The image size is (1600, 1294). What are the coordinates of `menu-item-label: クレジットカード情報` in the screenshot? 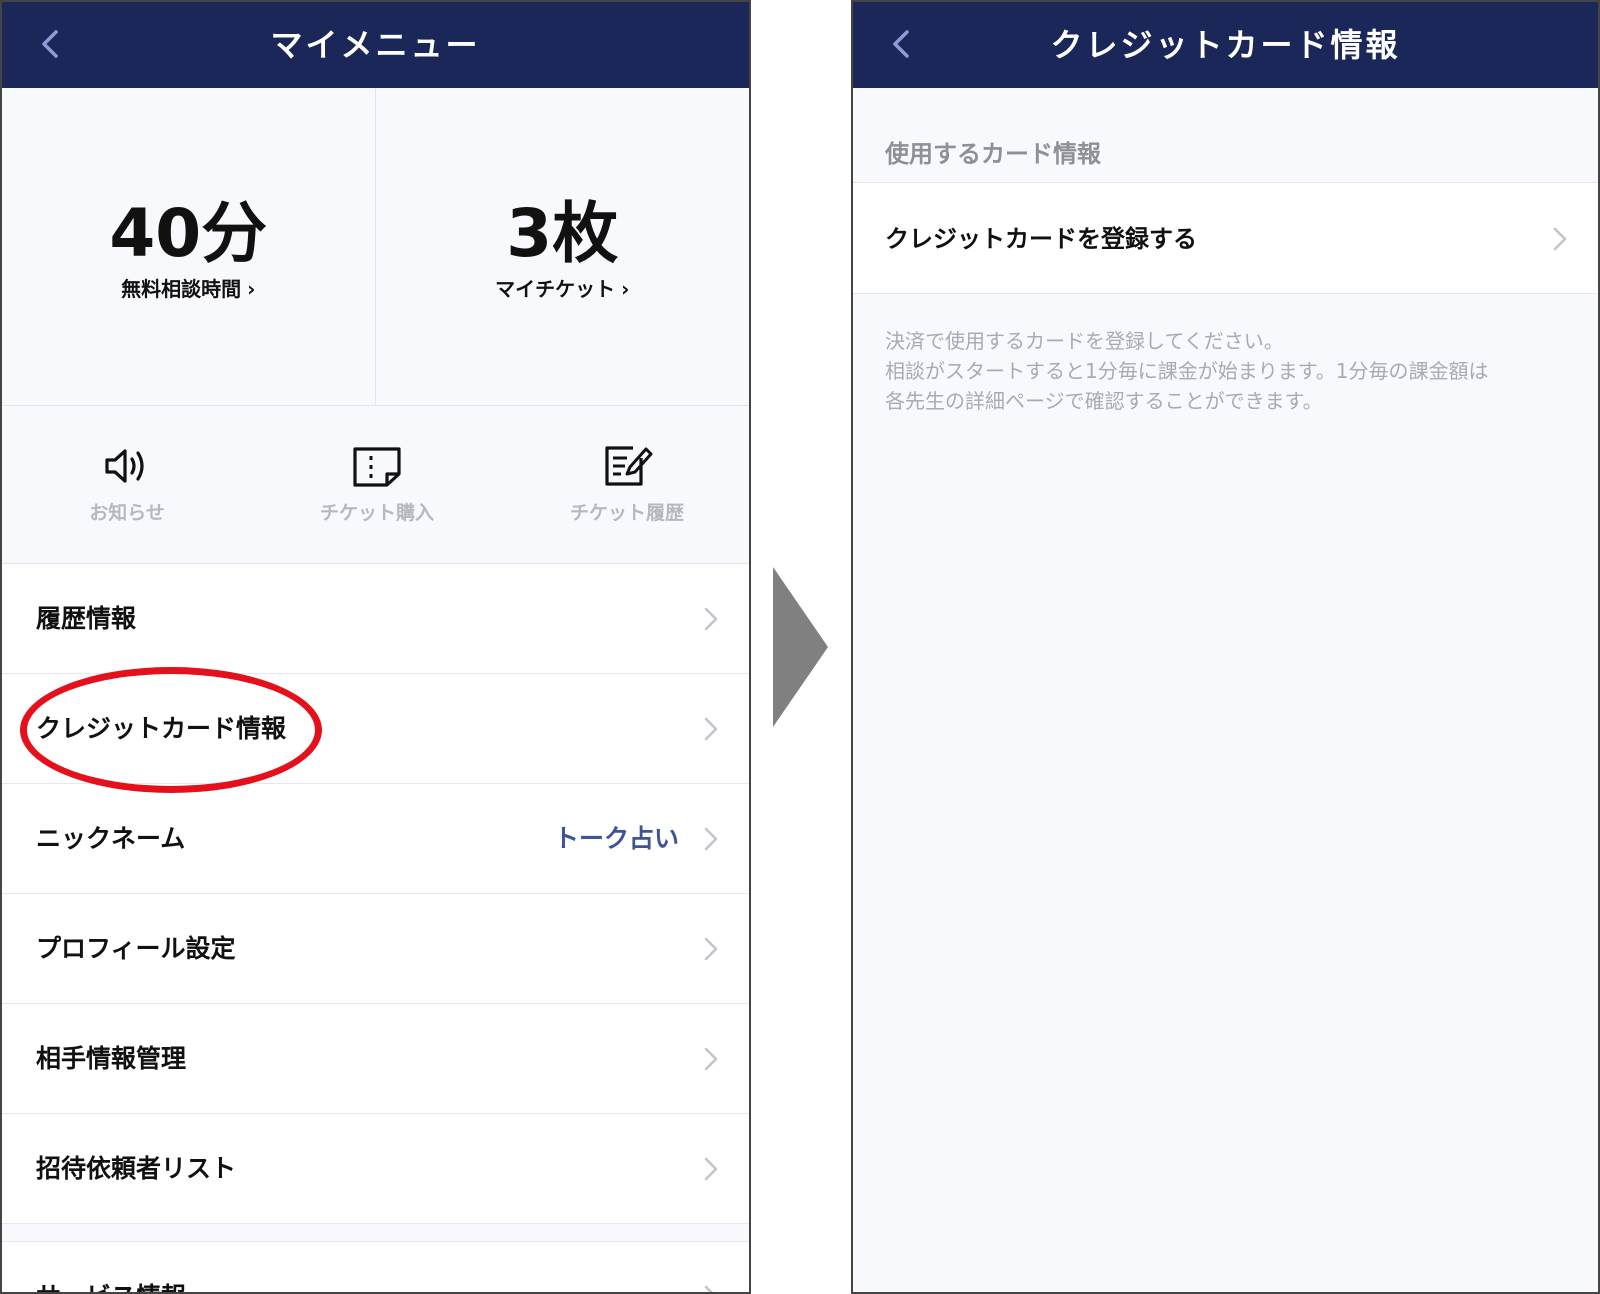 It's located at (161, 728).